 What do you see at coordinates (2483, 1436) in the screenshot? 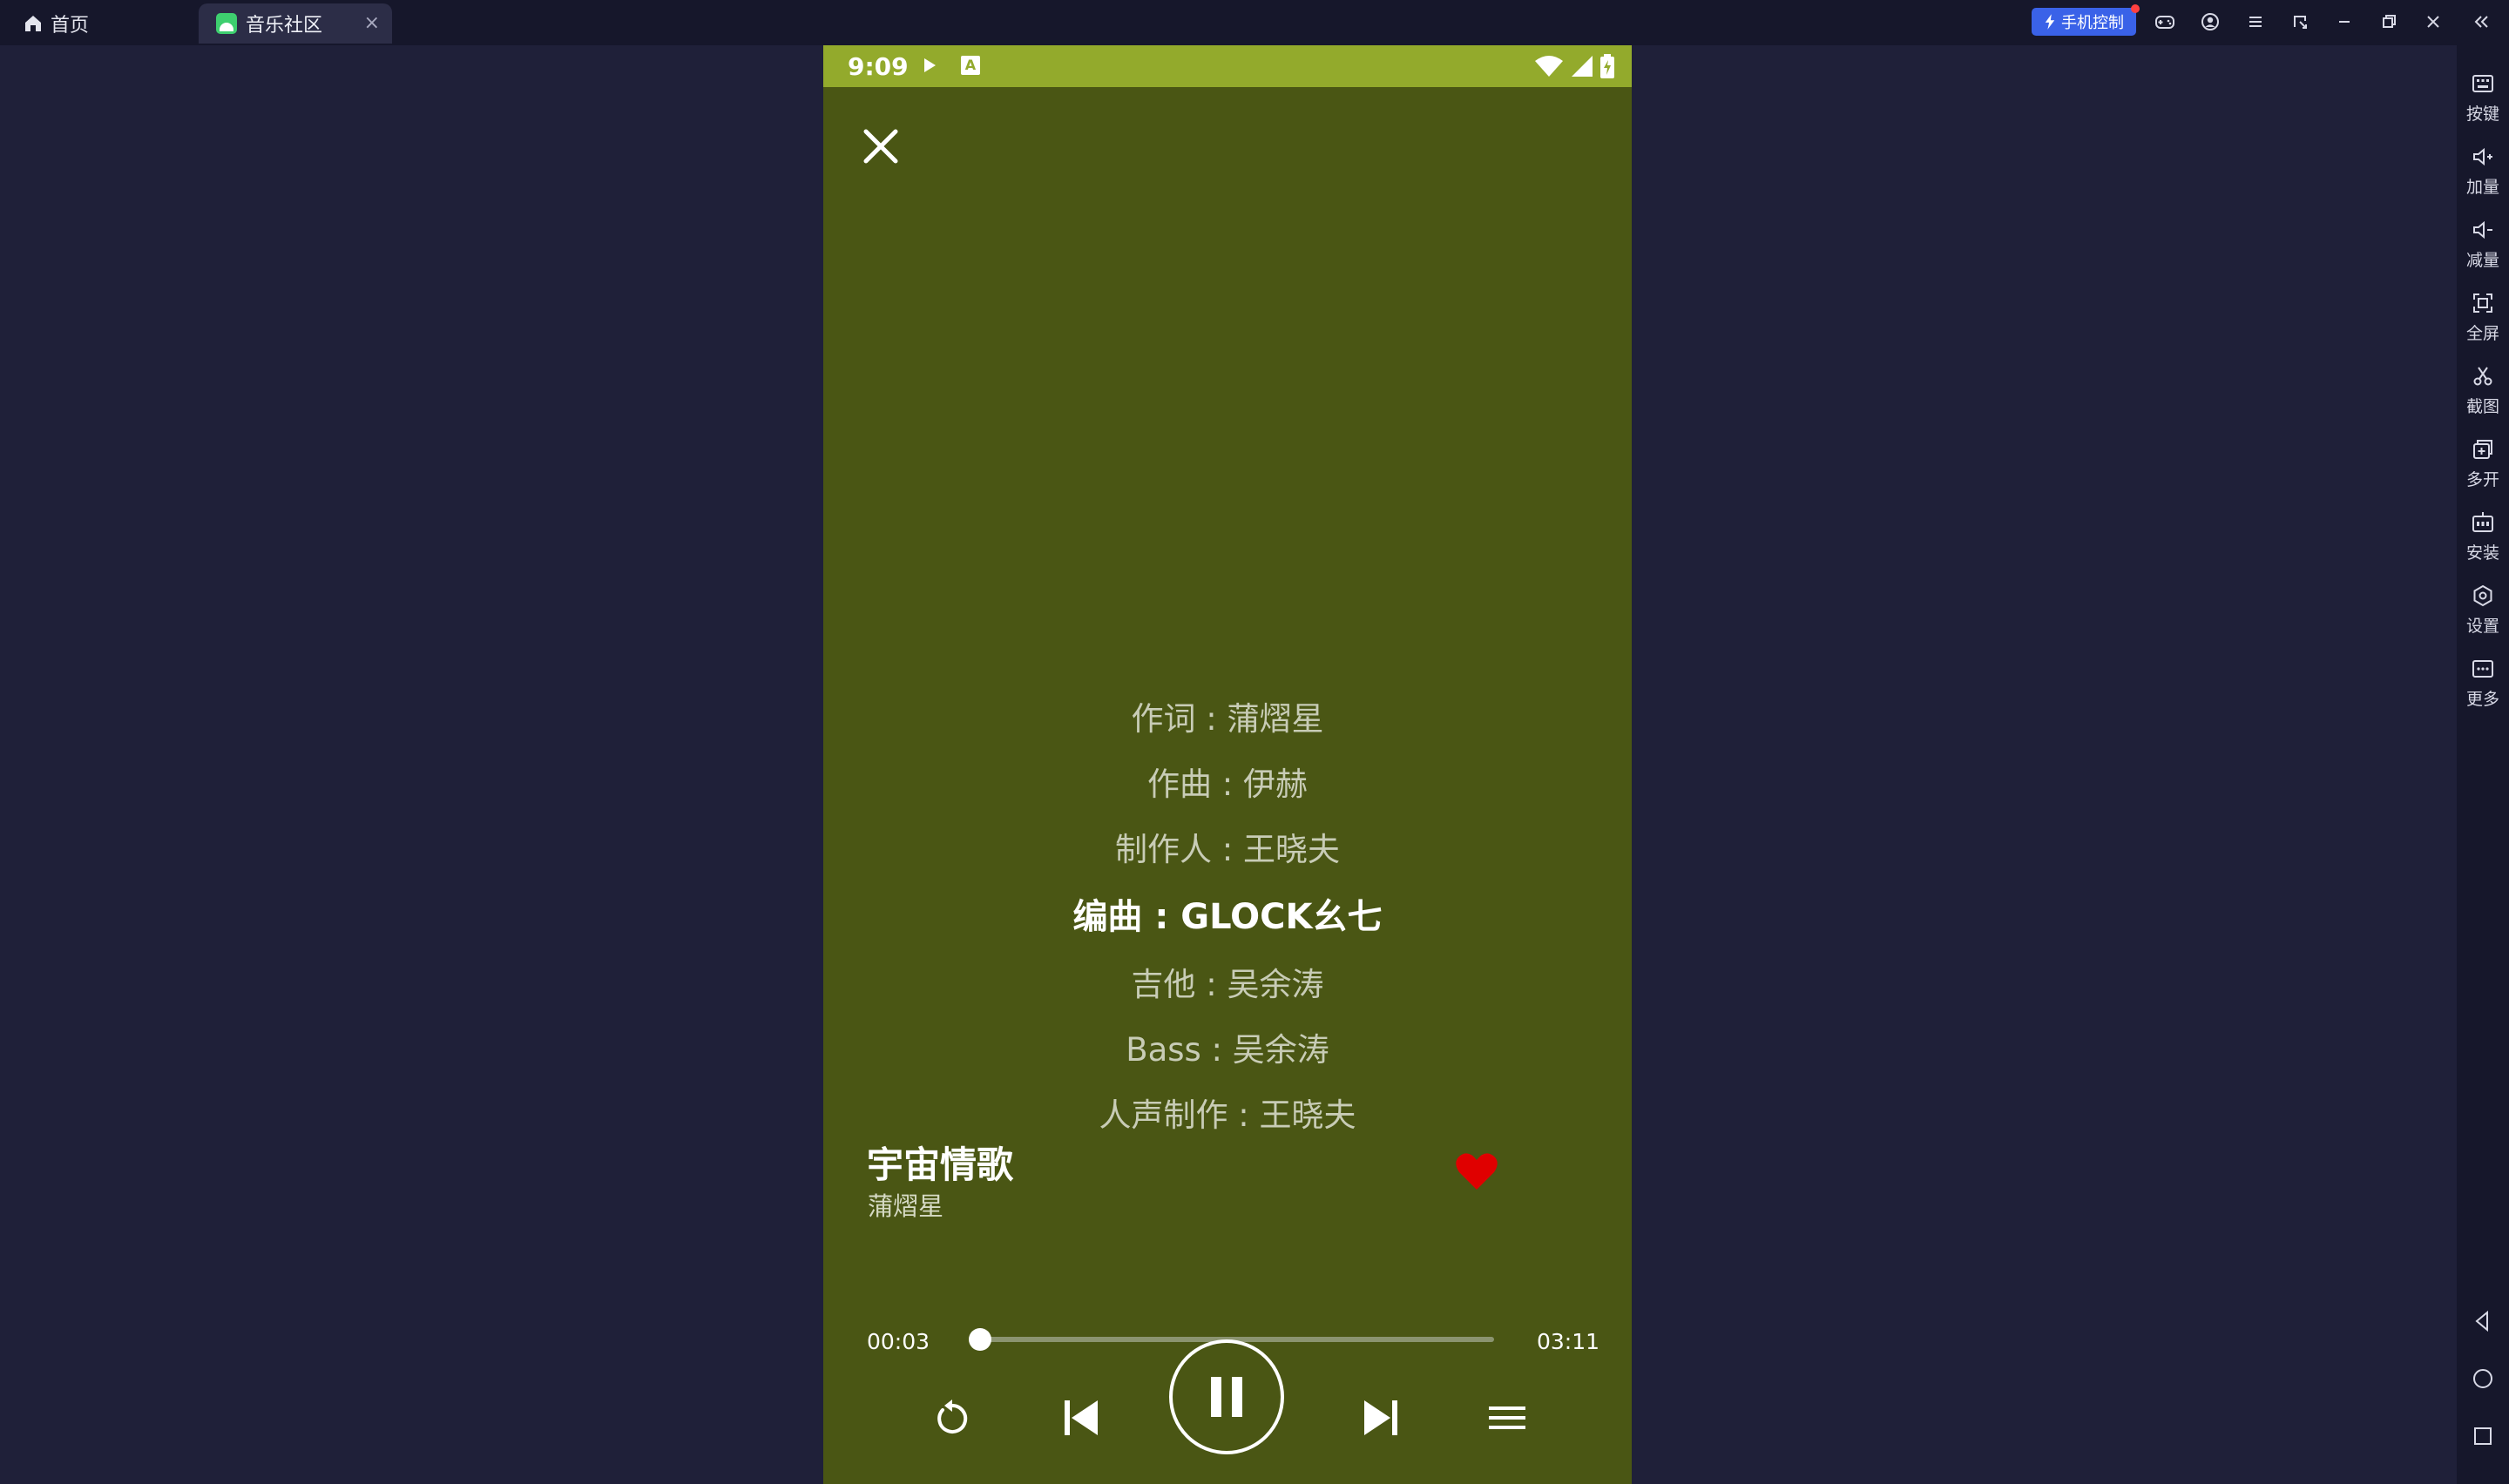
I see `android-recents-icon` at bounding box center [2483, 1436].